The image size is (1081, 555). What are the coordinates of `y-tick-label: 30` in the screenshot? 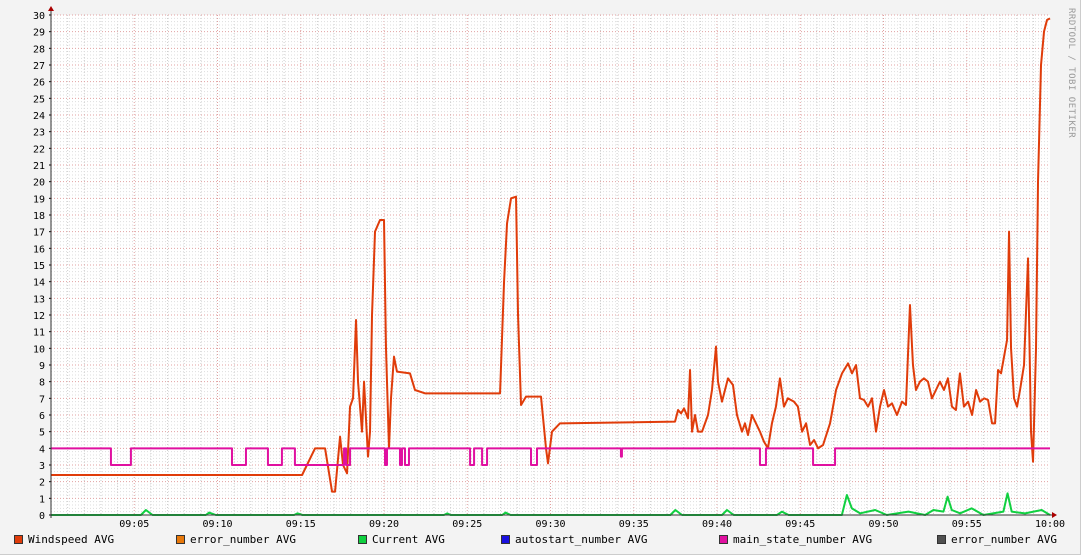 It's located at (39, 16).